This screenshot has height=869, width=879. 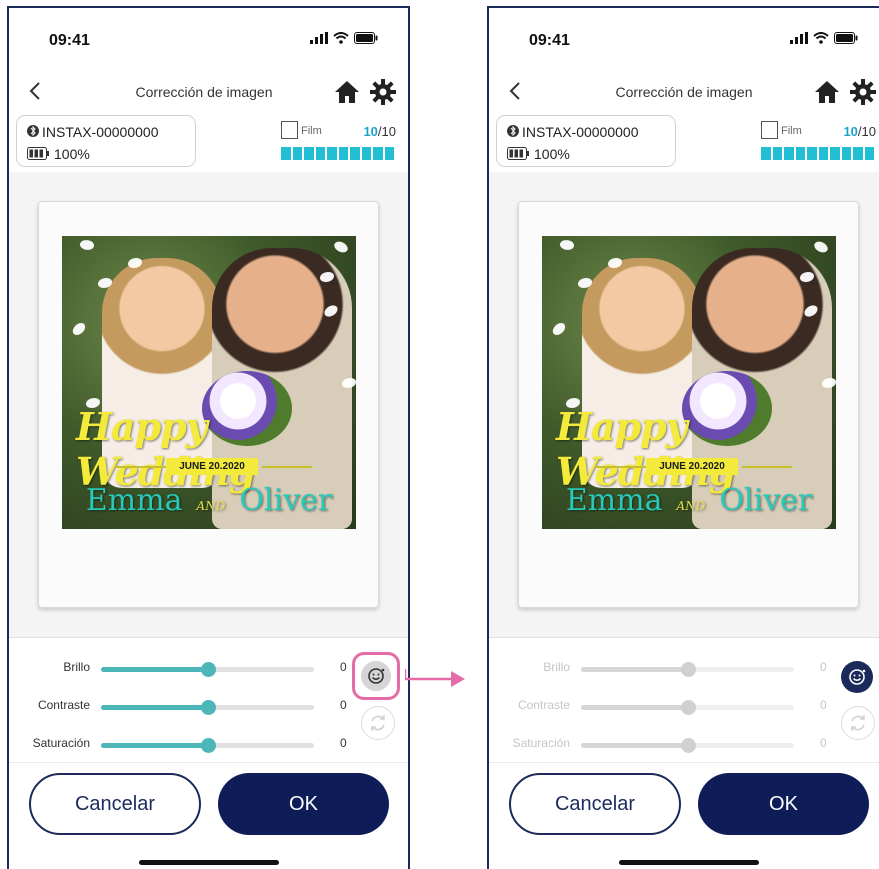 I want to click on battery-status-icon, so click(x=366, y=40).